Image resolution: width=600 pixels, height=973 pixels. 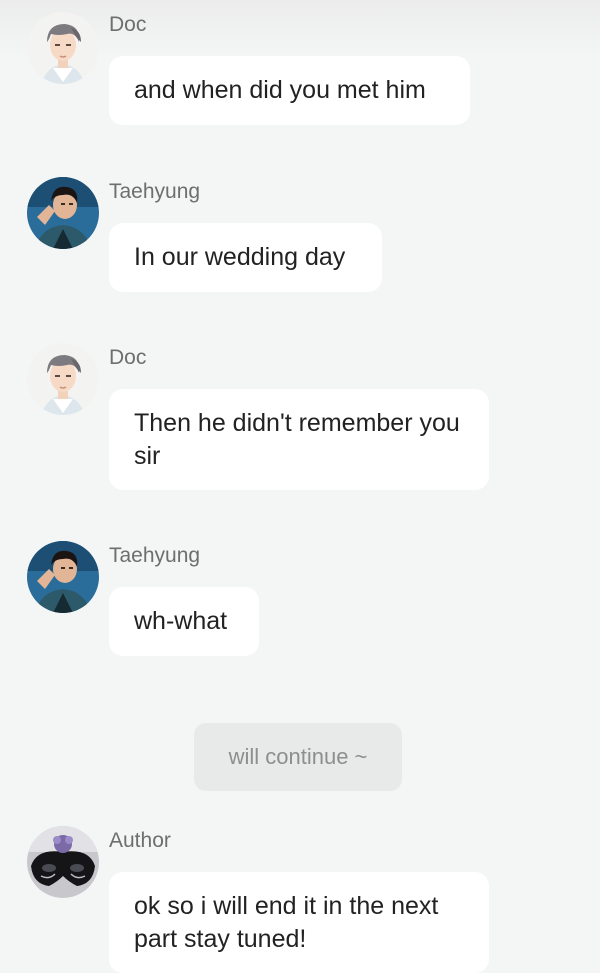 I want to click on message-bubble: wh-what, so click(x=184, y=621).